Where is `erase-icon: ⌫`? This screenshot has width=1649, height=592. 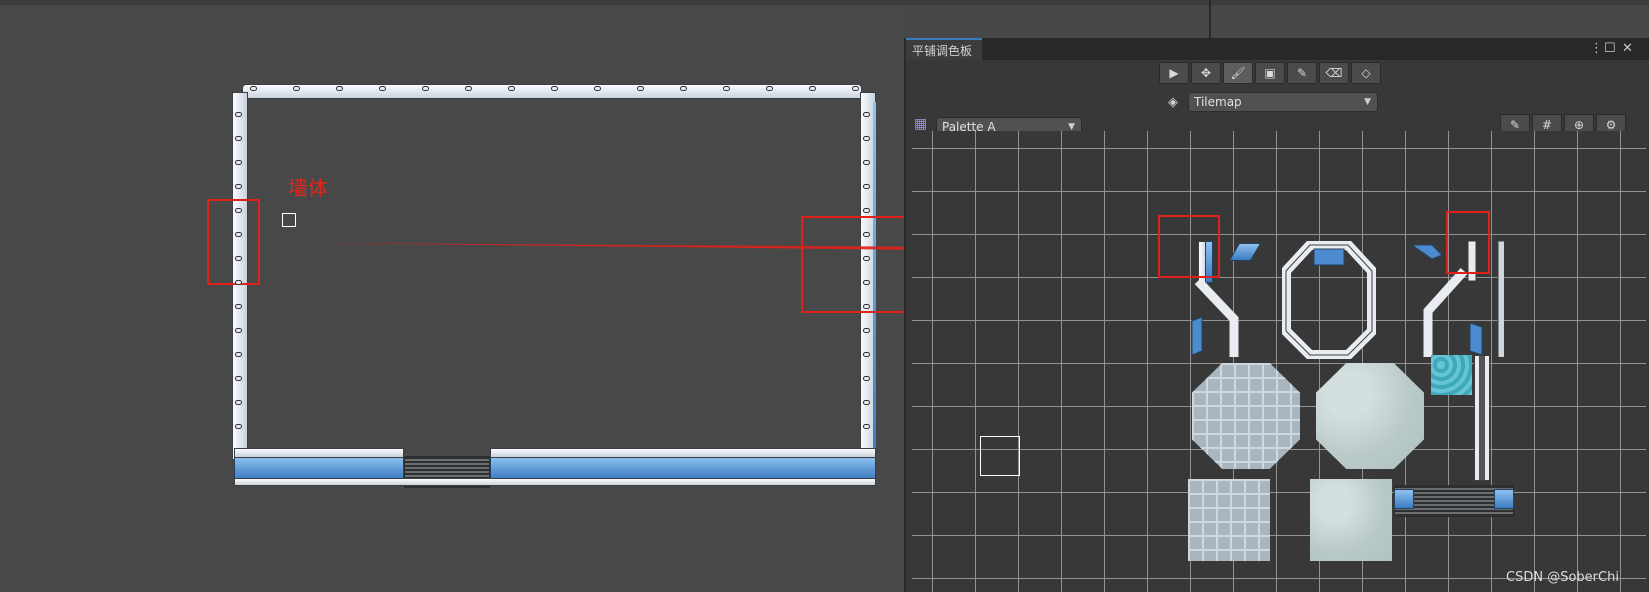
erase-icon: ⌫ is located at coordinates (1334, 73).